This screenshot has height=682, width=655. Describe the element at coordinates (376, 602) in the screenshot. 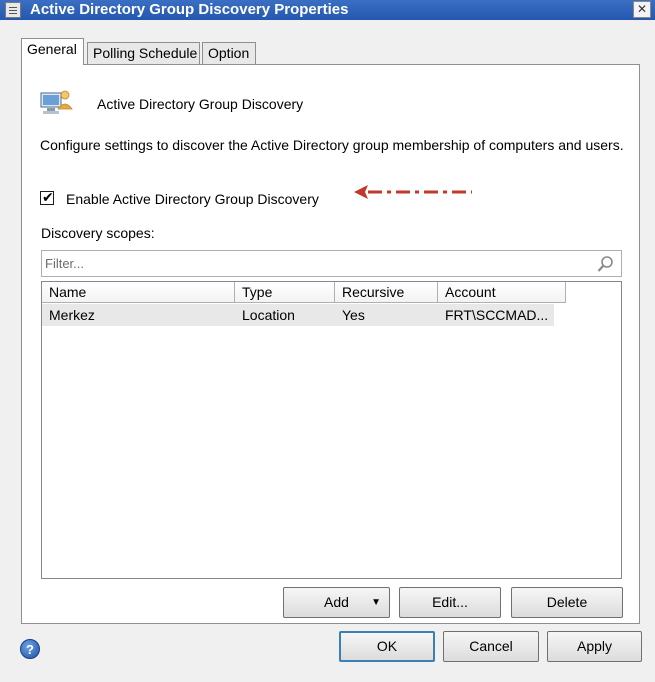

I see `dropdown-arrow-icon: ▼` at that location.